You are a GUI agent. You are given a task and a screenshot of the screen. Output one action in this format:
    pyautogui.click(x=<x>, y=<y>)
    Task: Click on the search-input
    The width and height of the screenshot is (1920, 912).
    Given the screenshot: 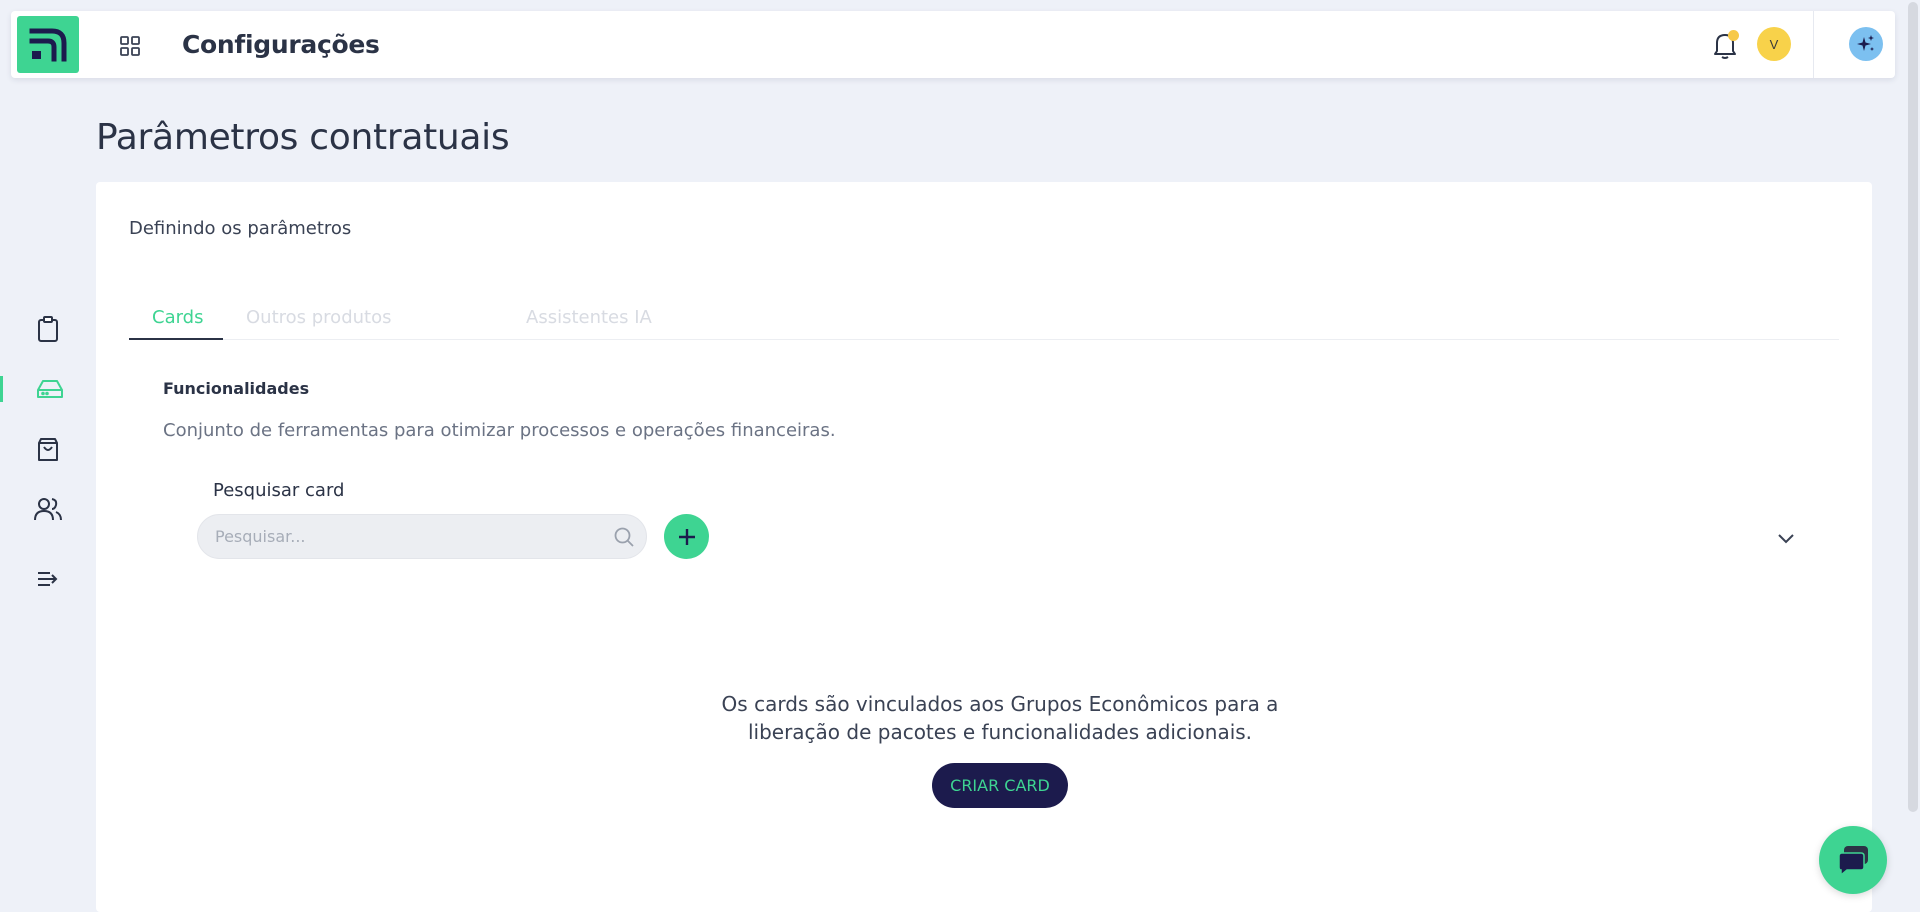 What is the action you would take?
    pyautogui.click(x=405, y=536)
    